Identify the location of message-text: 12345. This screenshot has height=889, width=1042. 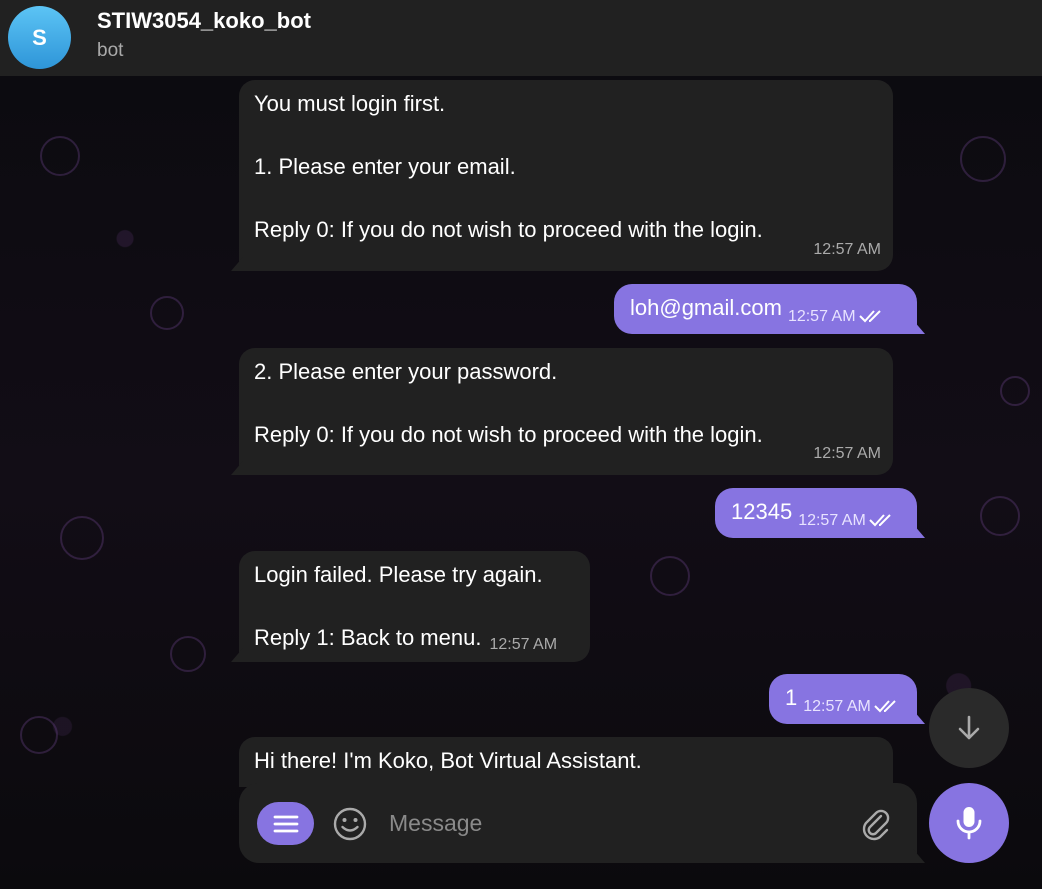
(762, 511).